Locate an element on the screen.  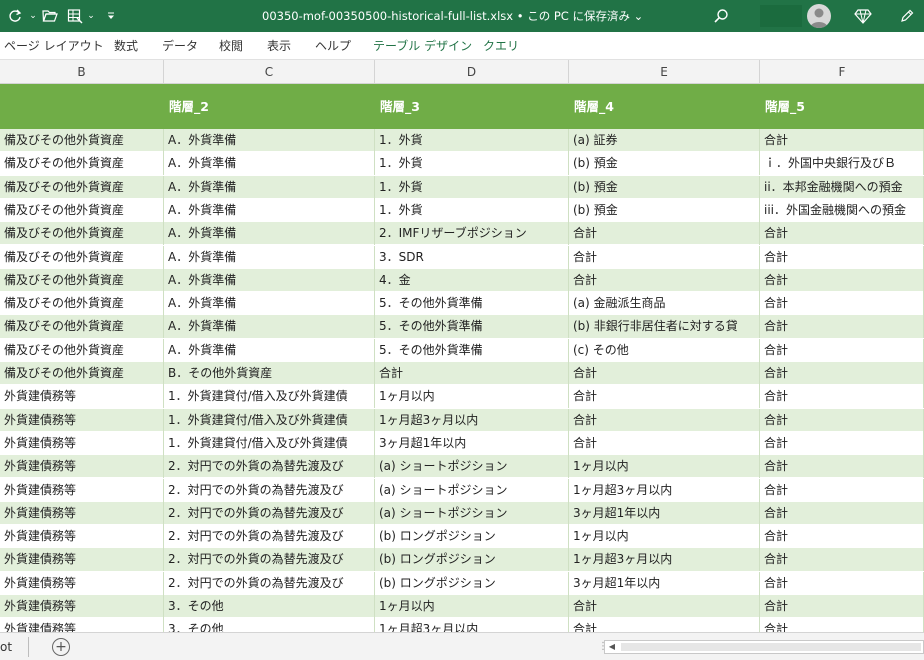
folder-open-icon is located at coordinates (50, 16).